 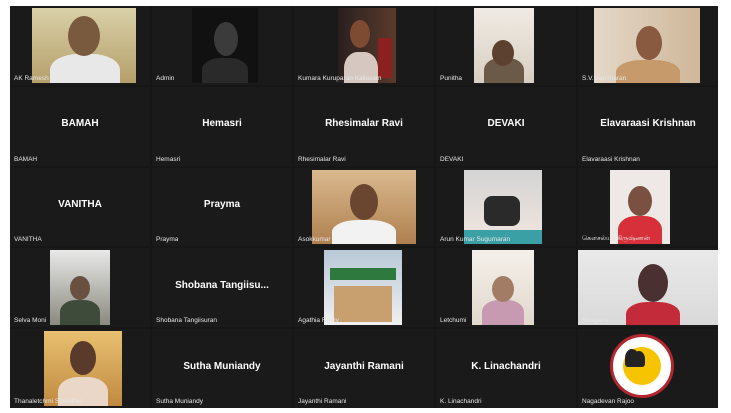 I want to click on participant-display-name: Sutha Muniandy, so click(x=222, y=366).